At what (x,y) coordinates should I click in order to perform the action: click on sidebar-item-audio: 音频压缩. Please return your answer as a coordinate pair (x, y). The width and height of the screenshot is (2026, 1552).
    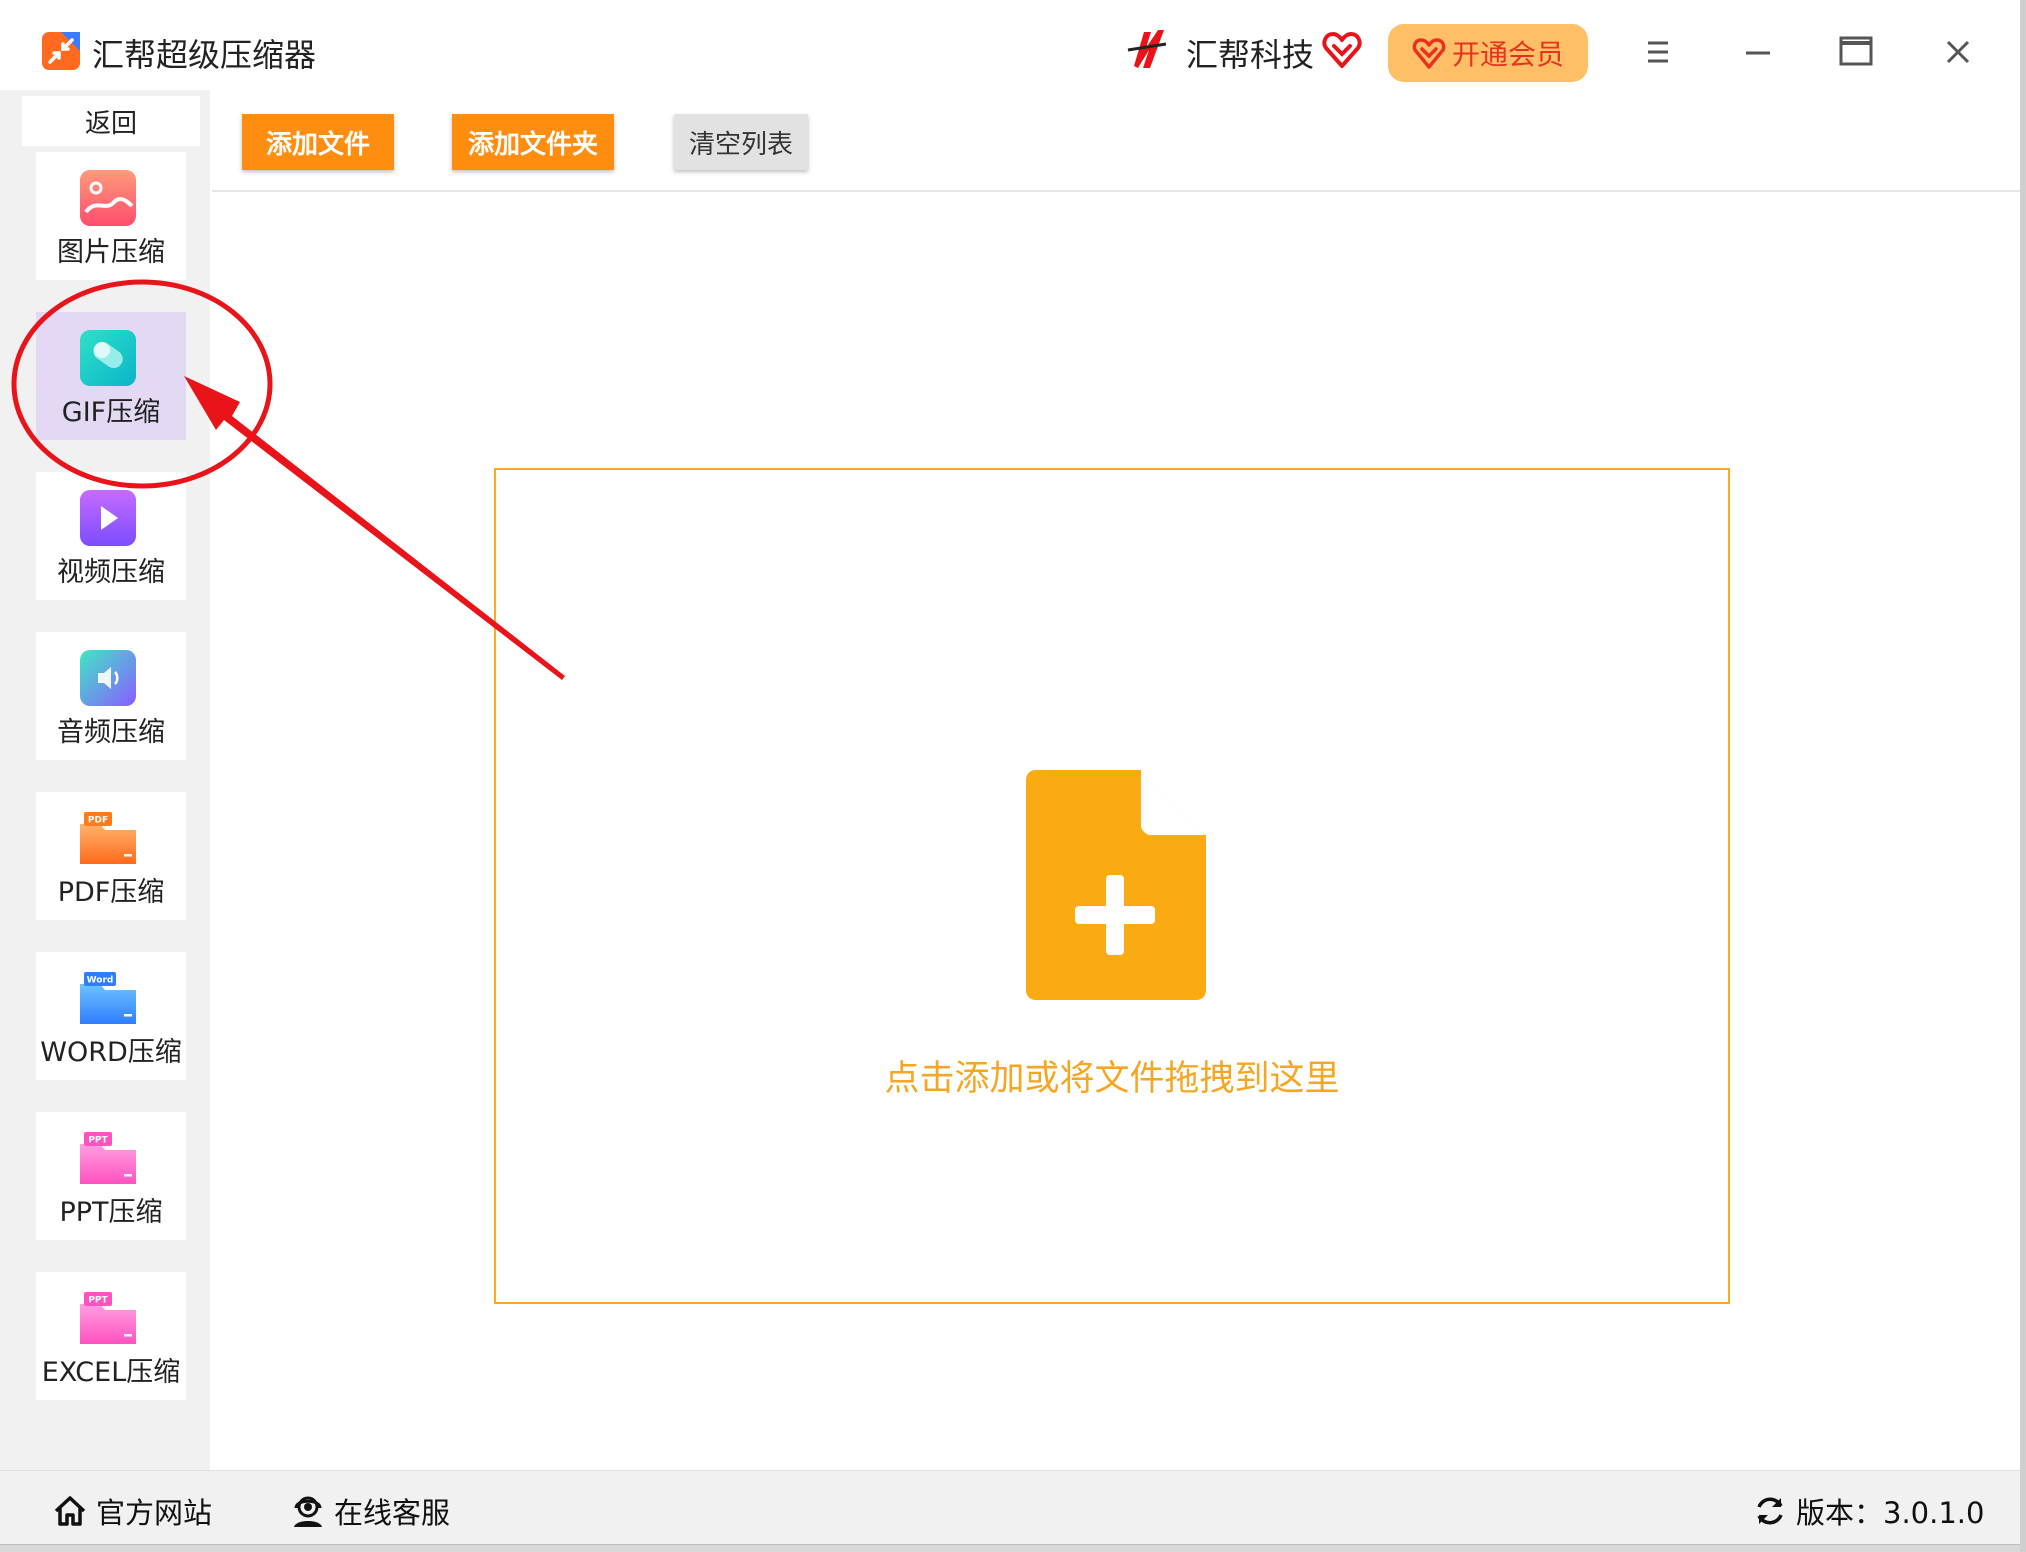
    Looking at the image, I should click on (111, 696).